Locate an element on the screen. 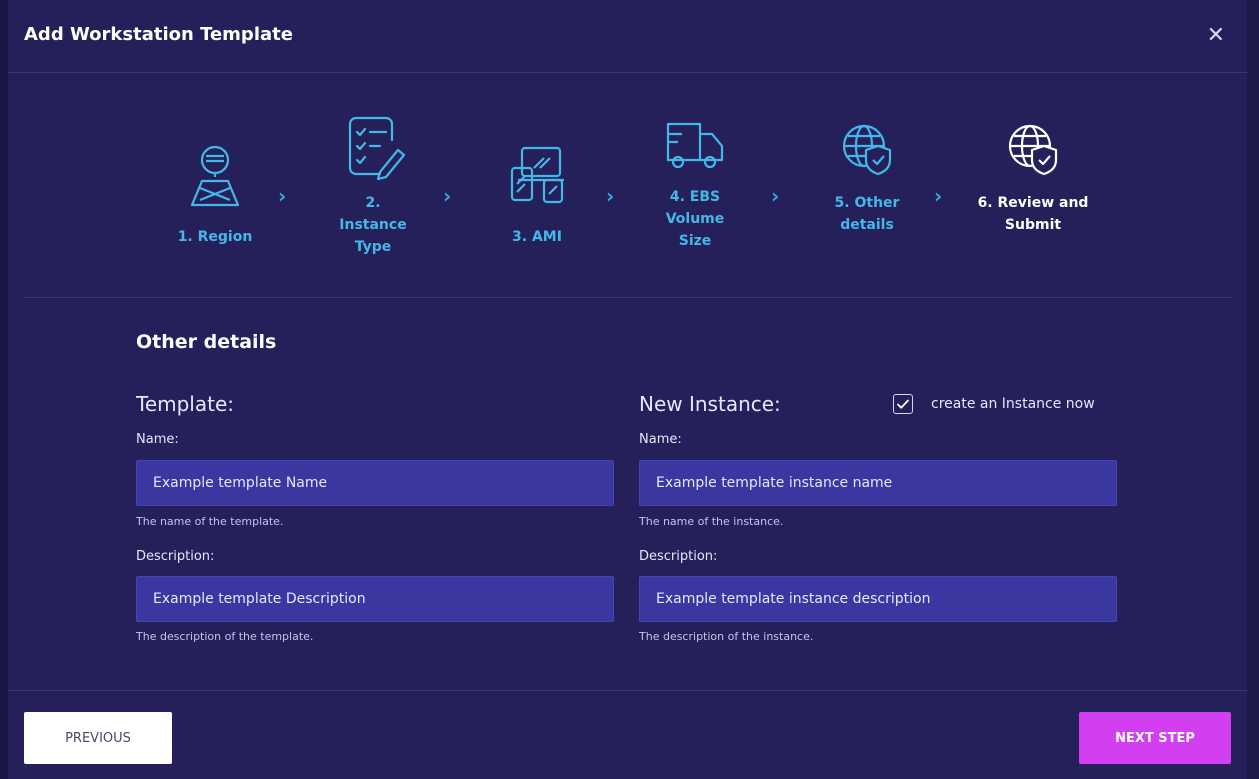 This screenshot has width=1259, height=779. step-ebs-volume-size: 4. EBS Volume Size is located at coordinates (695, 181).